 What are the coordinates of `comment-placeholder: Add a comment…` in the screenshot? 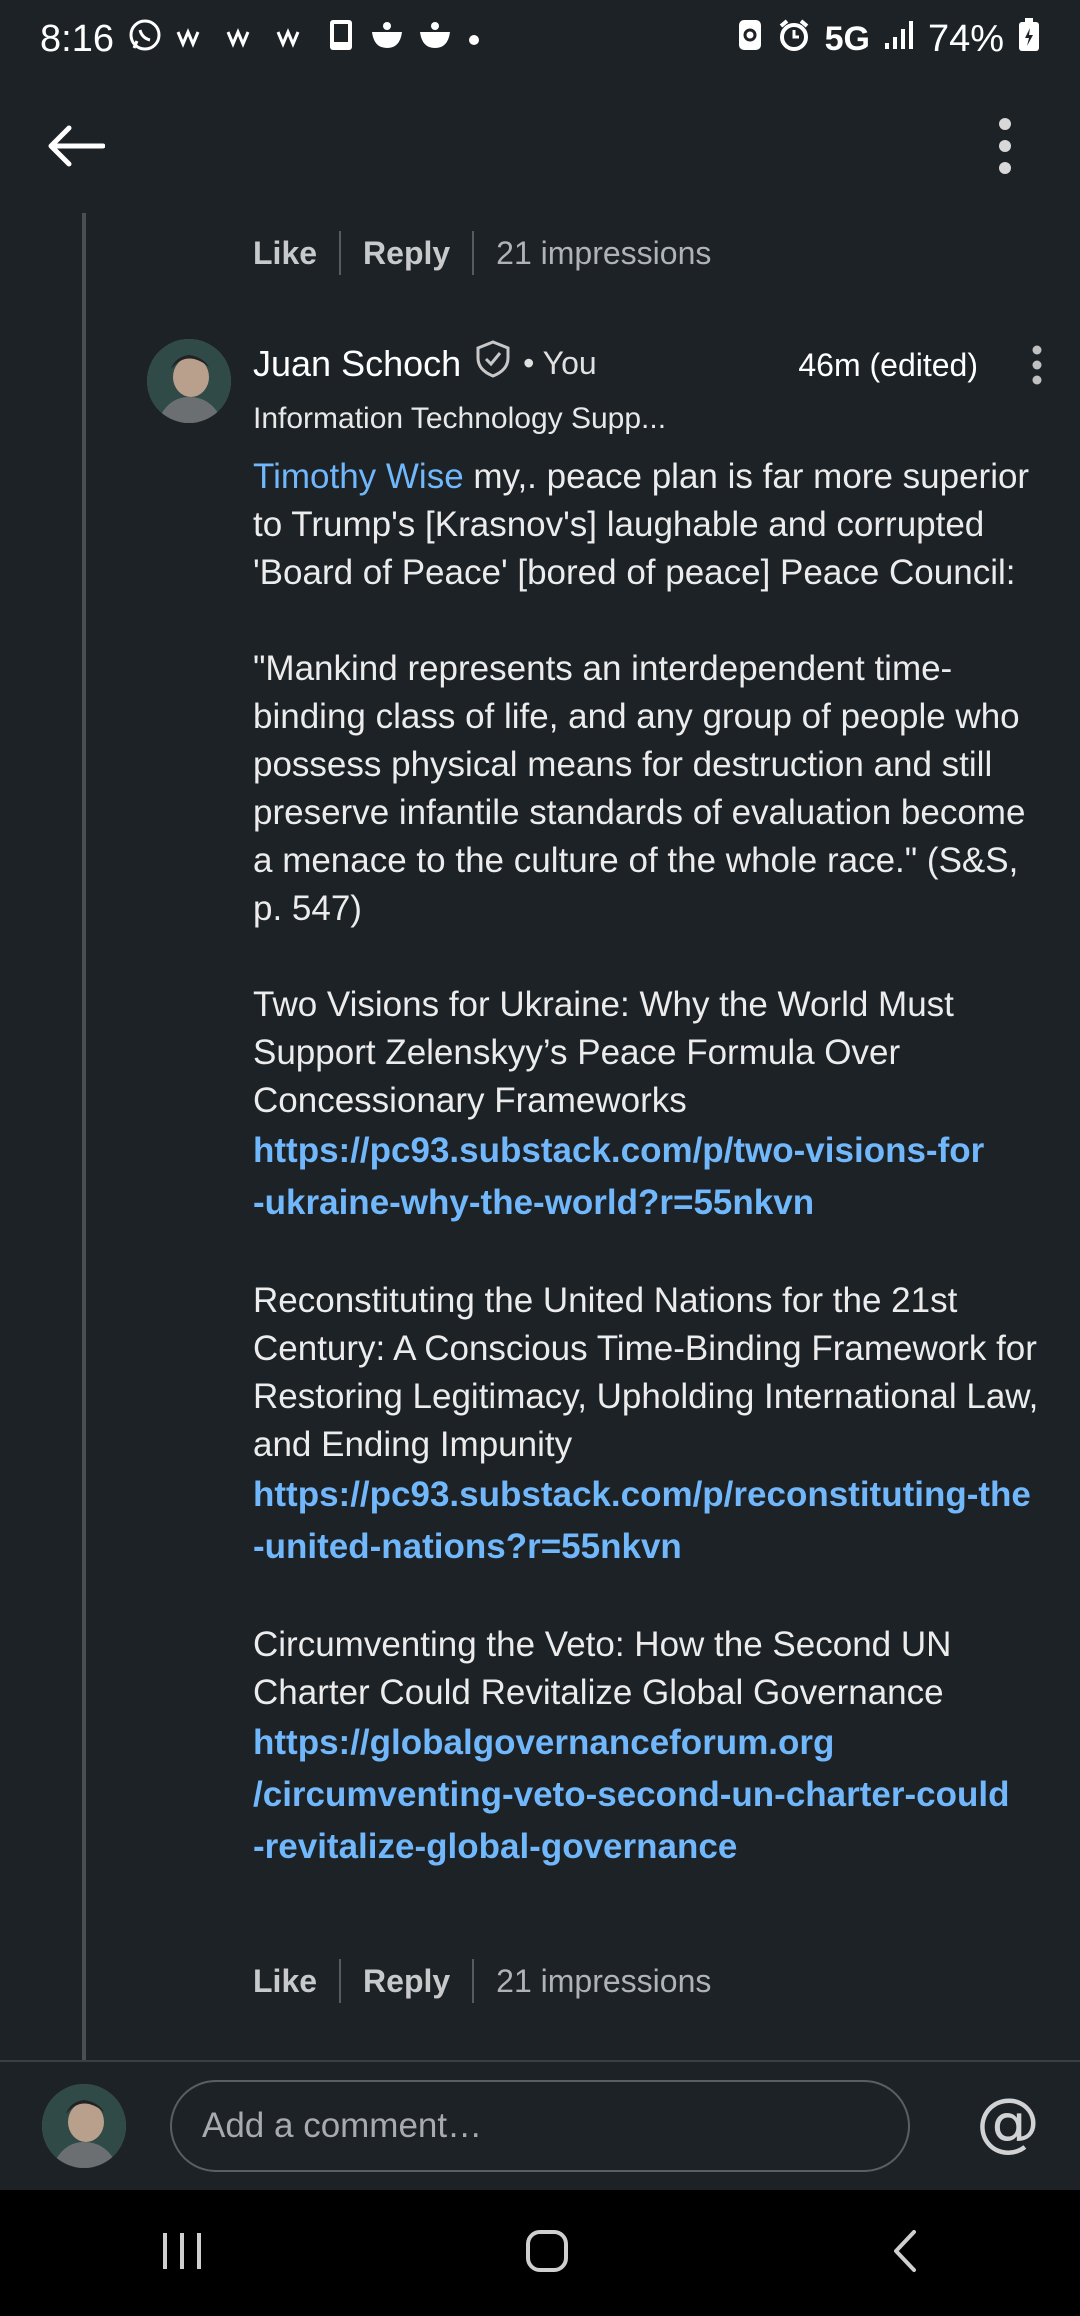 It's located at (342, 2125).